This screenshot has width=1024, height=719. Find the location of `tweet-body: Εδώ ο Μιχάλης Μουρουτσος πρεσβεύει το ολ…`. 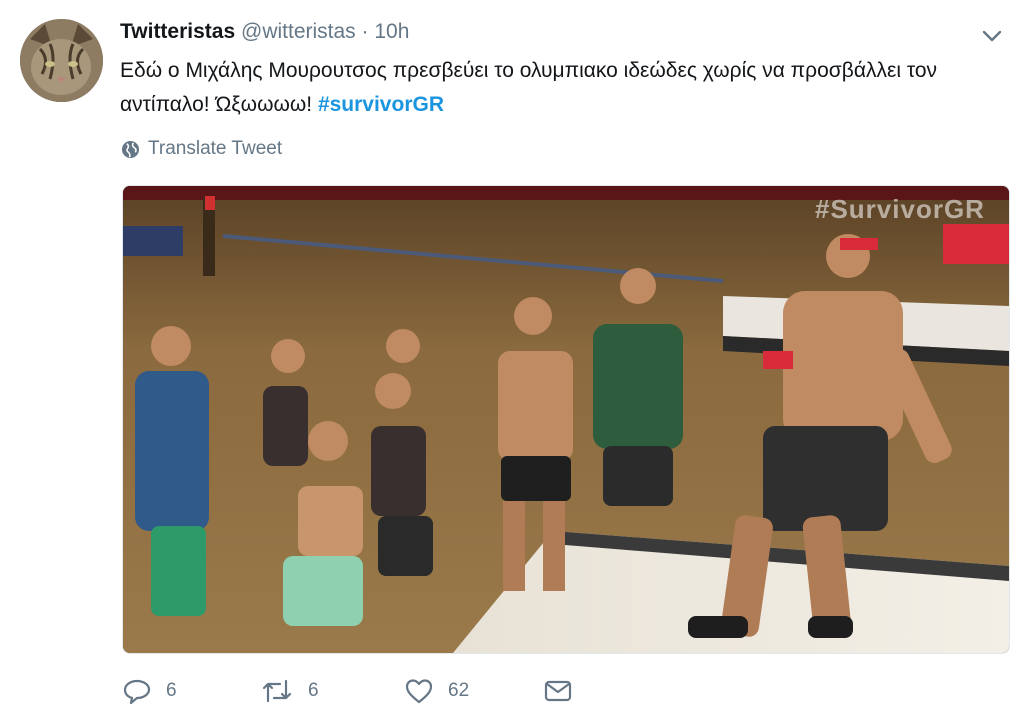

tweet-body: Εδώ ο Μιχάλης Μουρουτσος πρεσβεύει το ολ… is located at coordinates (529, 87).